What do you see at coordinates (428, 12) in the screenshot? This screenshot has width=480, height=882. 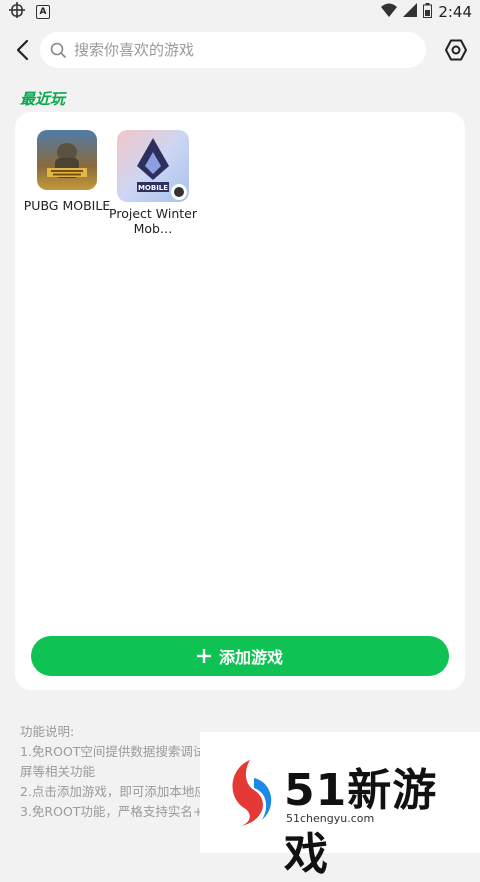 I see `battery-icon` at bounding box center [428, 12].